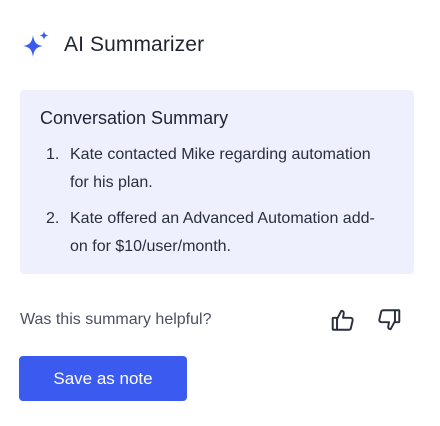  What do you see at coordinates (134, 44) in the screenshot?
I see `app-title: AI Summarizer` at bounding box center [134, 44].